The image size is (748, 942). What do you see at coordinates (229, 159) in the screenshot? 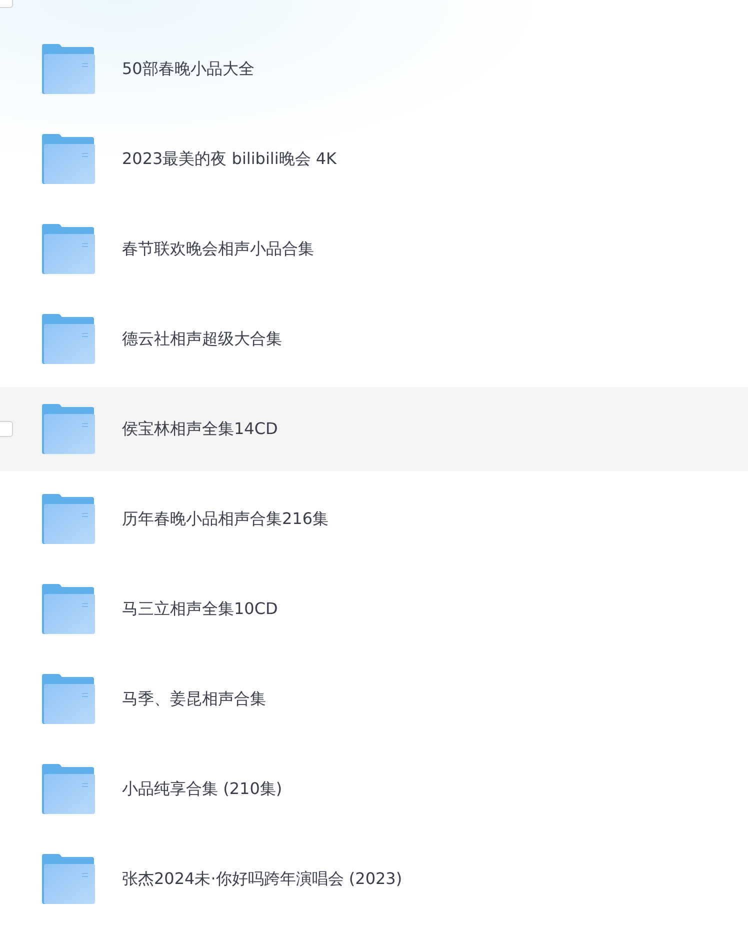
I see `folder-name: 2023最美的夜 bilibili晚会 4K` at bounding box center [229, 159].